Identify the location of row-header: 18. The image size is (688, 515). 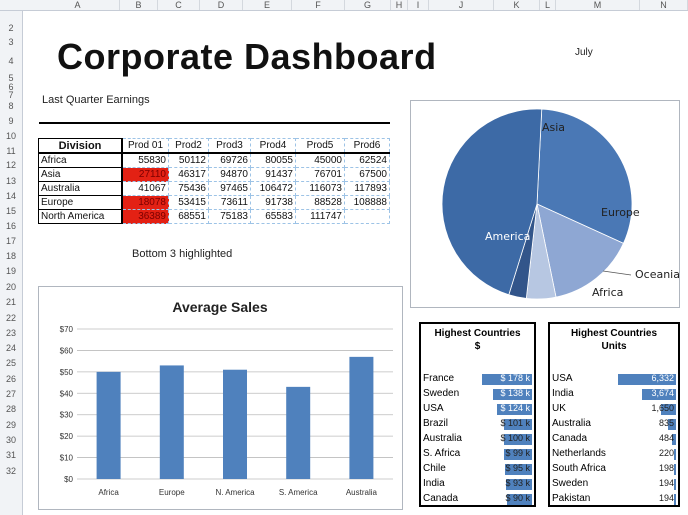
(11, 256).